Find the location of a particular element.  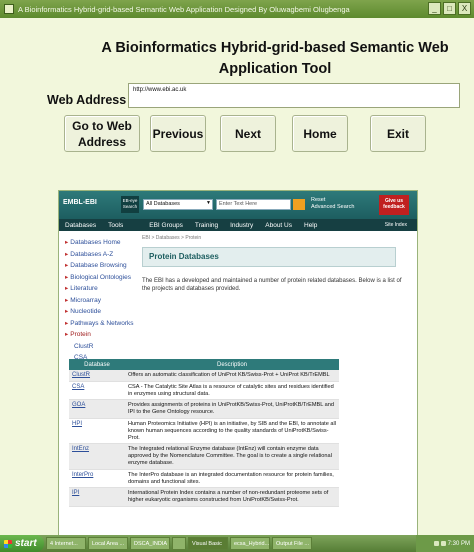

nav-training: Training is located at coordinates (206, 225).